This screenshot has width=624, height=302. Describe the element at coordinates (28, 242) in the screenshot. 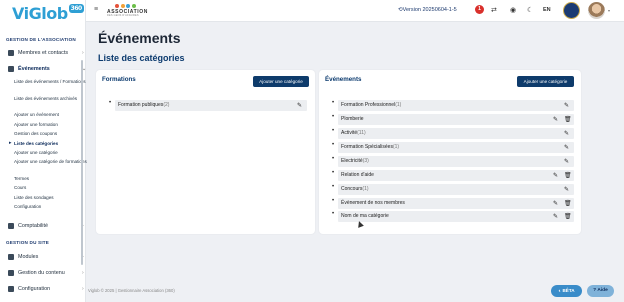

I see `sidebar-section-site: GESTION DU SITE` at that location.